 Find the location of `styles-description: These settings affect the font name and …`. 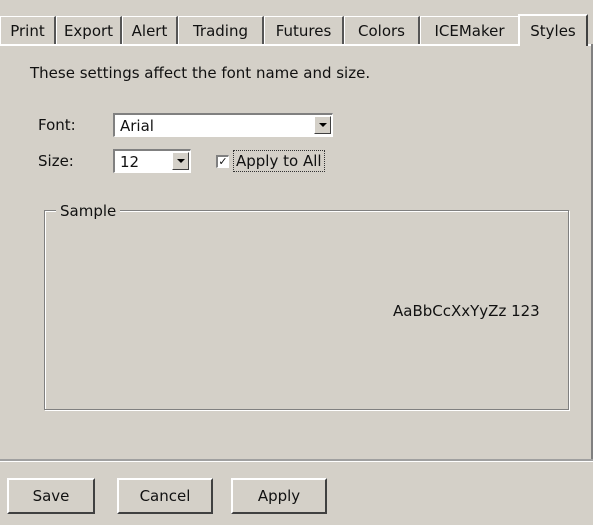

styles-description: These settings affect the font name and … is located at coordinates (200, 73).